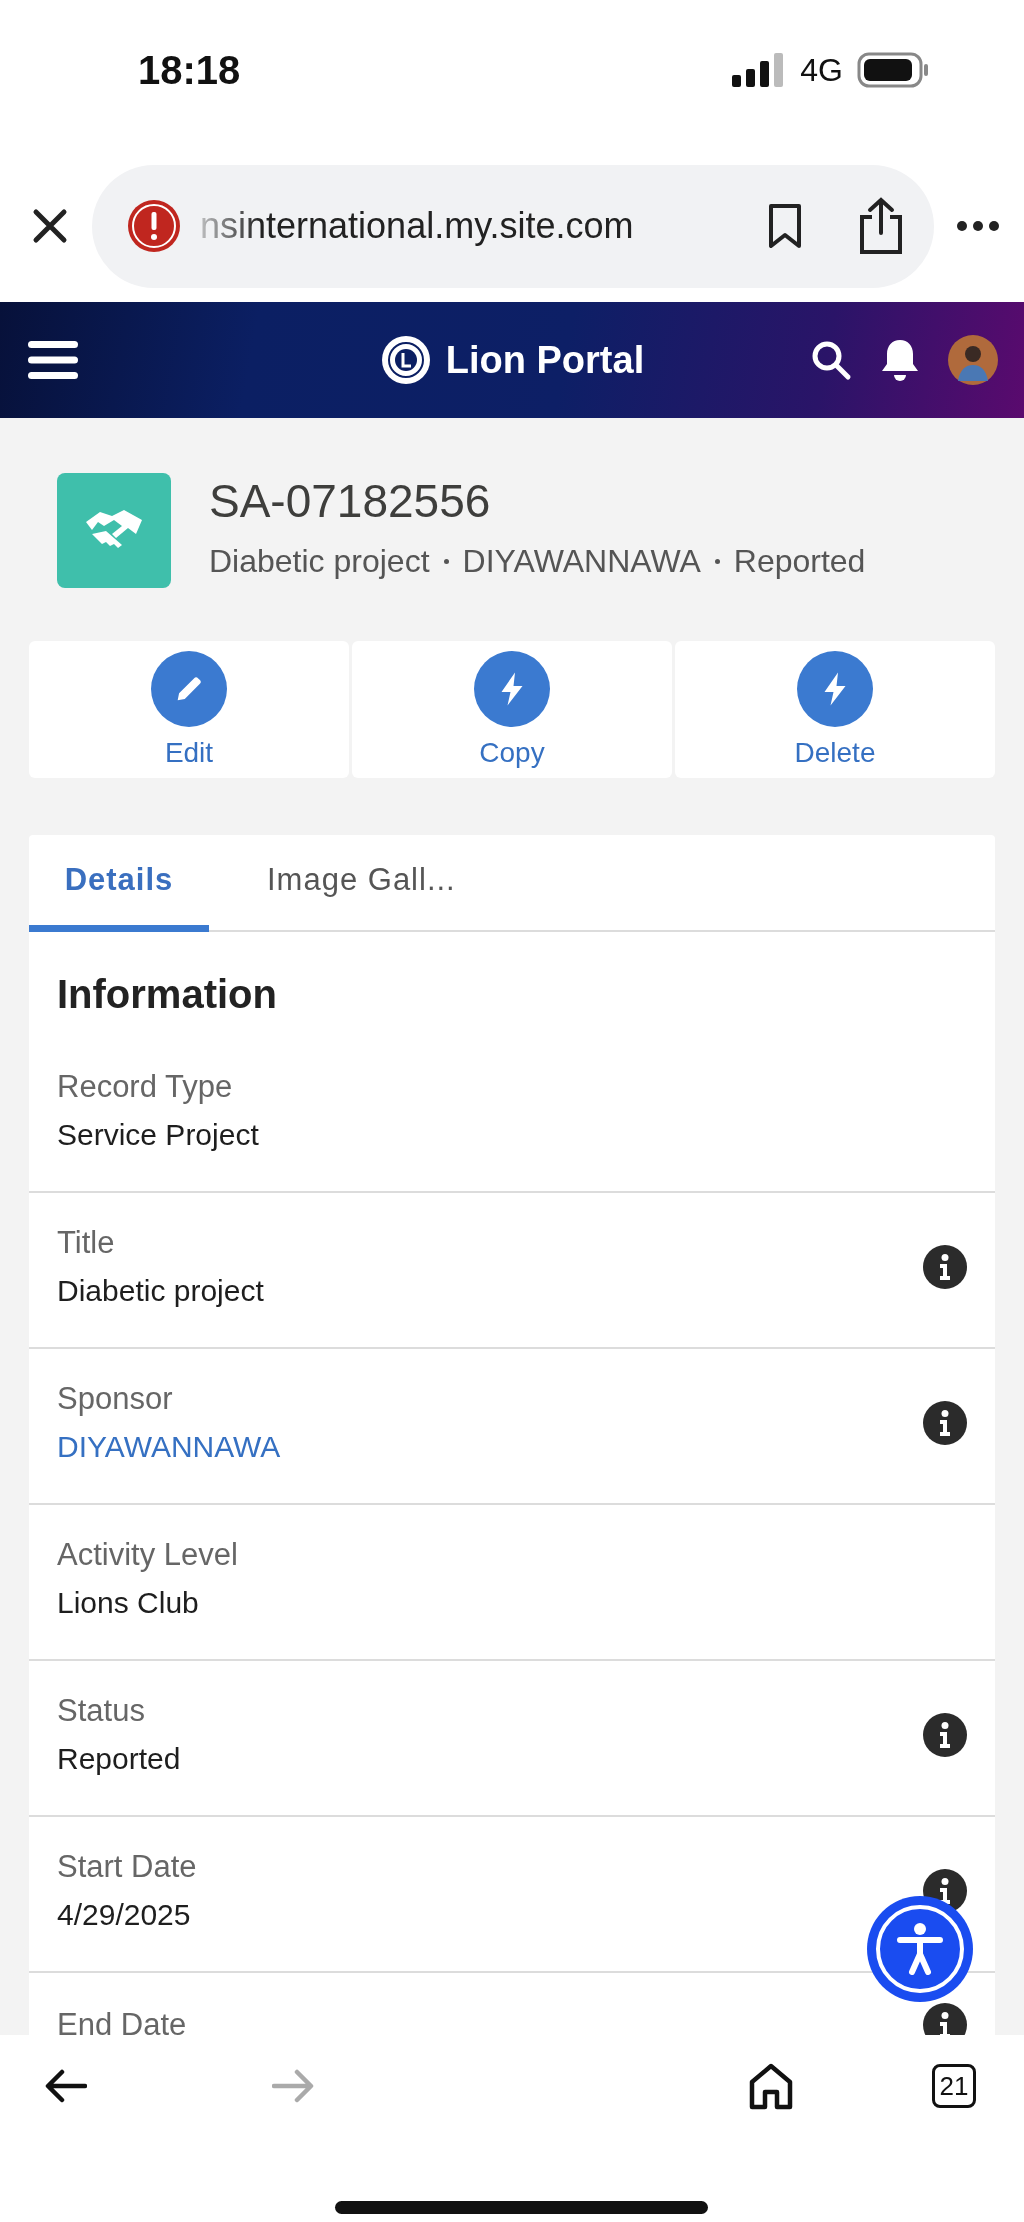 The height and width of the screenshot is (2222, 1024). I want to click on menu-icon, so click(53, 360).